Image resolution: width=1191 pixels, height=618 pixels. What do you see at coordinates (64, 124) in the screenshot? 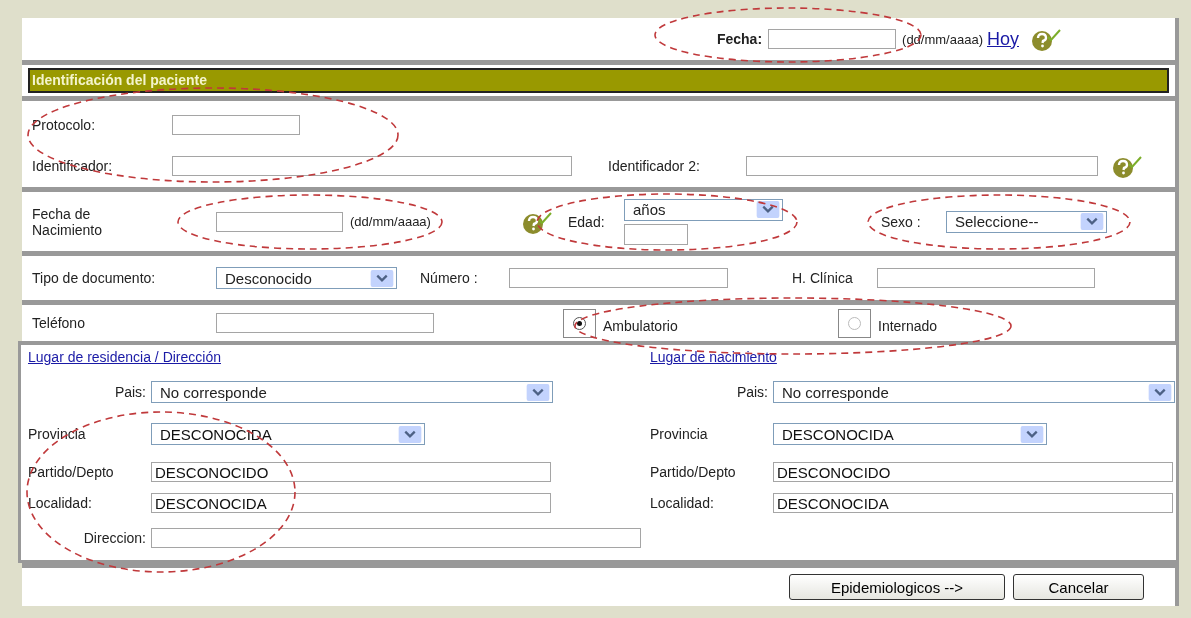
I see `field-label: Protocolo:` at bounding box center [64, 124].